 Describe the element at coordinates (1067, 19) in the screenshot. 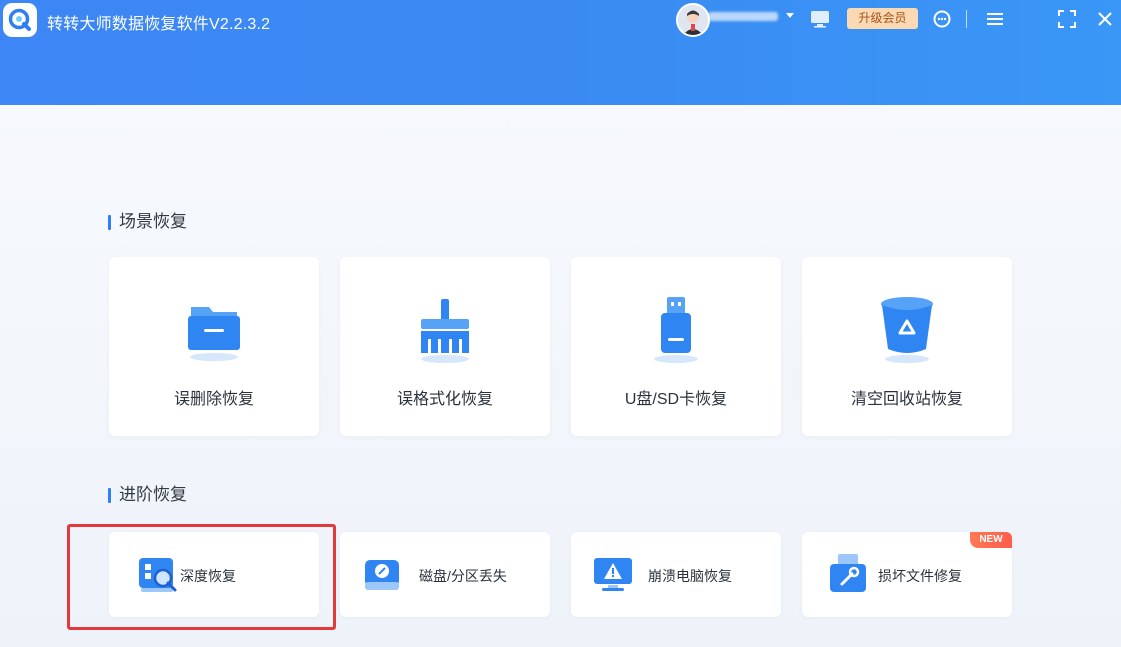

I see `fullscreen-icon` at that location.